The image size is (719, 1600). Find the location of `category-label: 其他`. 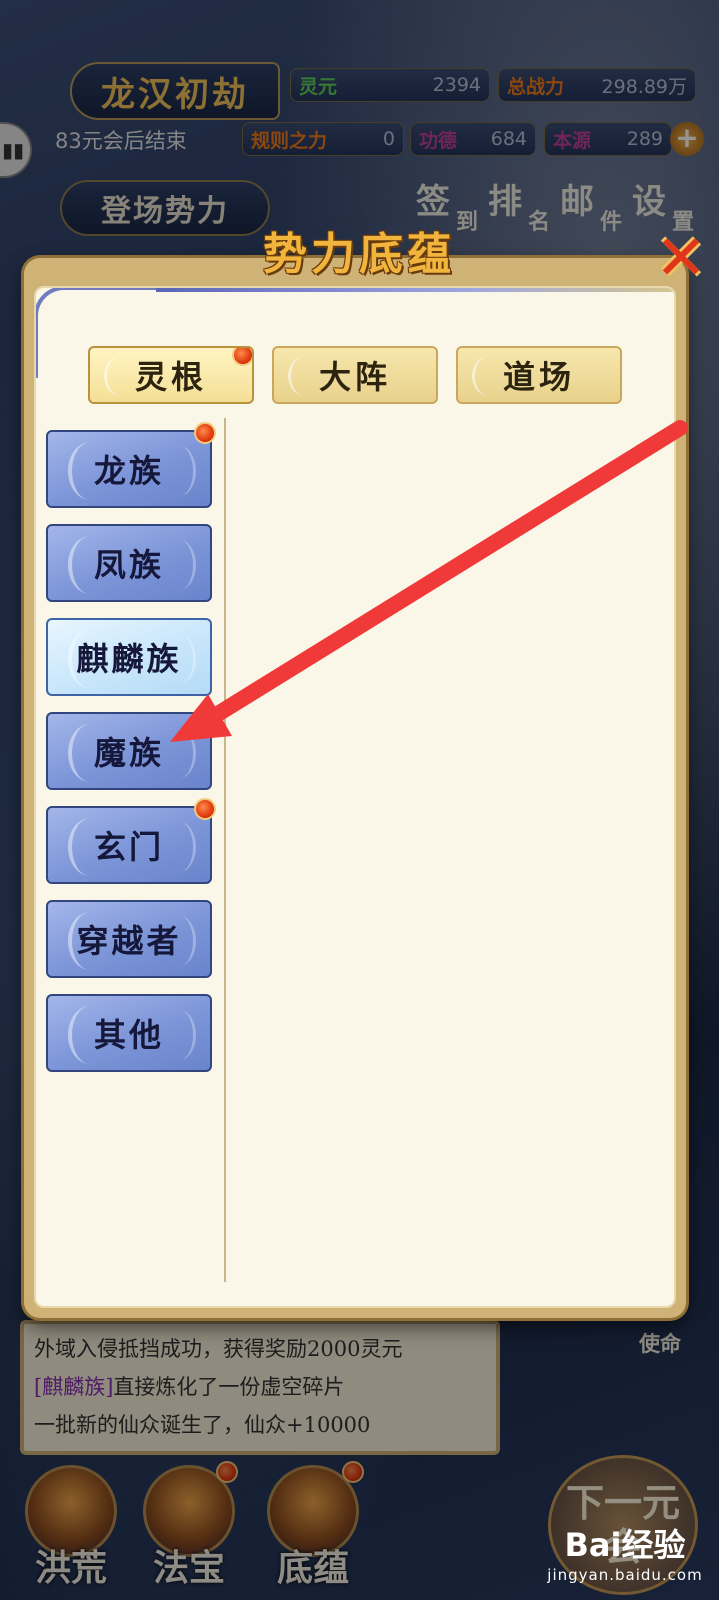

category-label: 其他 is located at coordinates (128, 1035).